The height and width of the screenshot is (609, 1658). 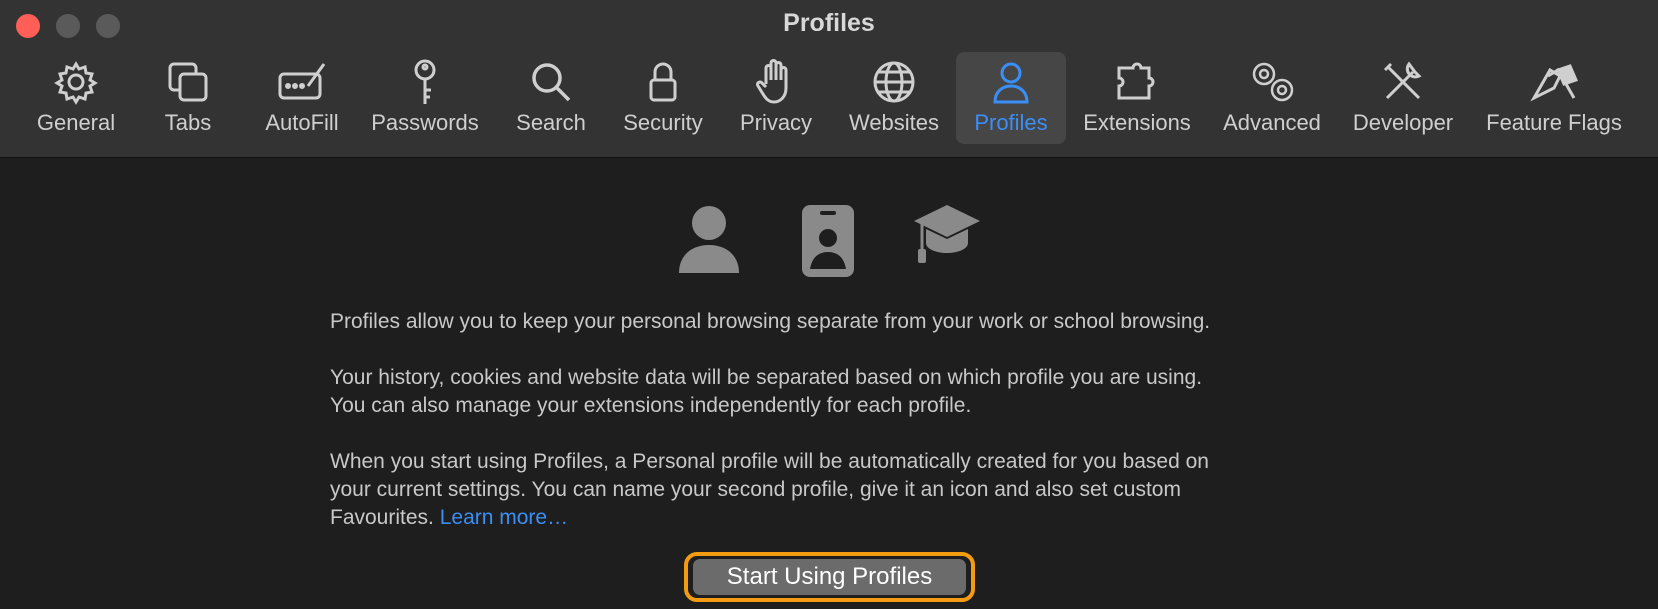 I want to click on gears-icon, so click(x=1272, y=82).